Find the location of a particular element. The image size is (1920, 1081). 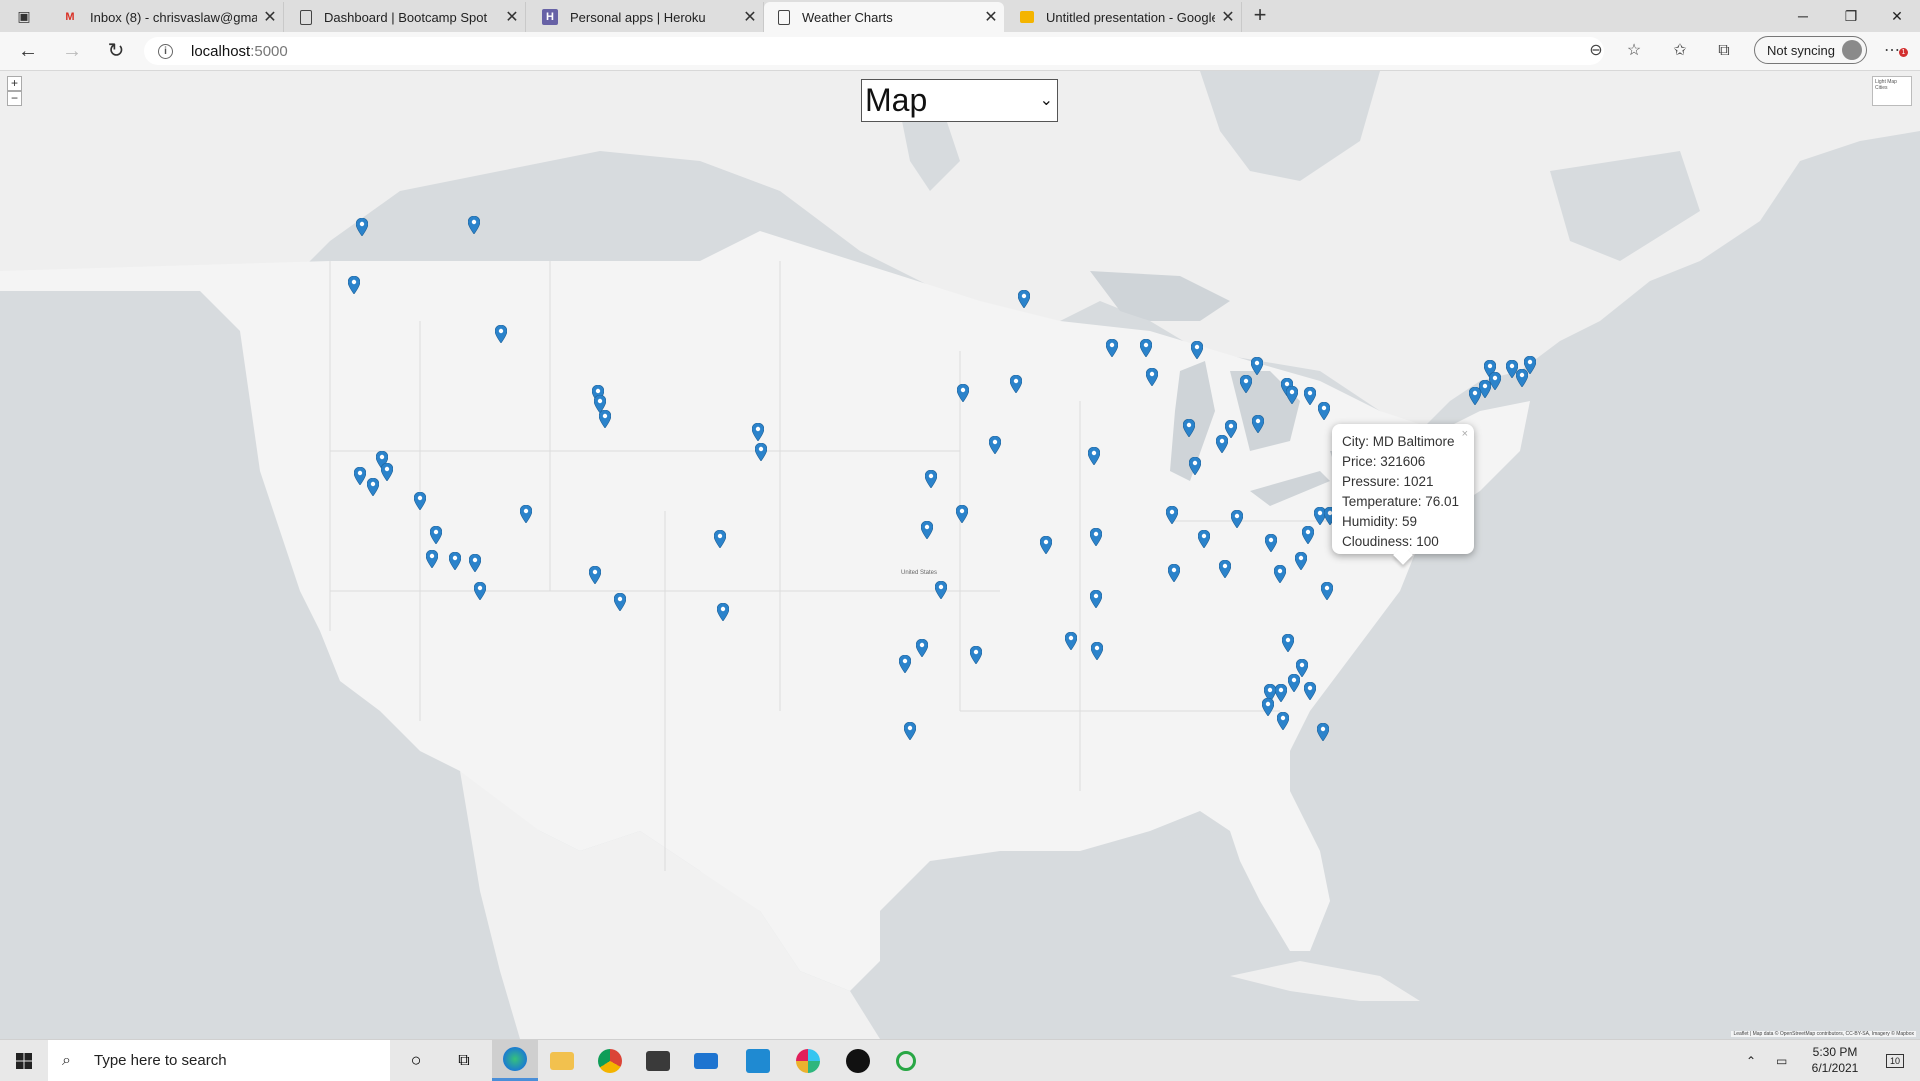

restore-button: ❐ is located at coordinates (1851, 16).